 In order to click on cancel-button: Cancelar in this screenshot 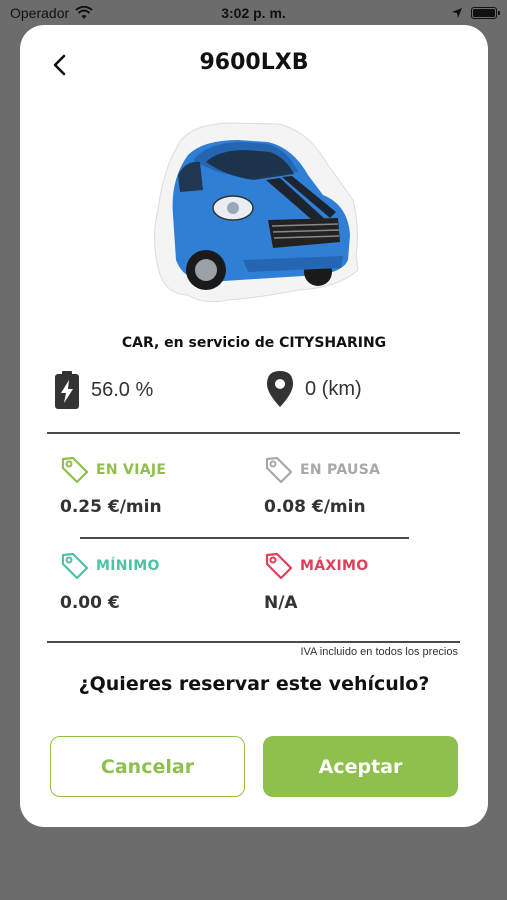, I will do `click(147, 766)`.